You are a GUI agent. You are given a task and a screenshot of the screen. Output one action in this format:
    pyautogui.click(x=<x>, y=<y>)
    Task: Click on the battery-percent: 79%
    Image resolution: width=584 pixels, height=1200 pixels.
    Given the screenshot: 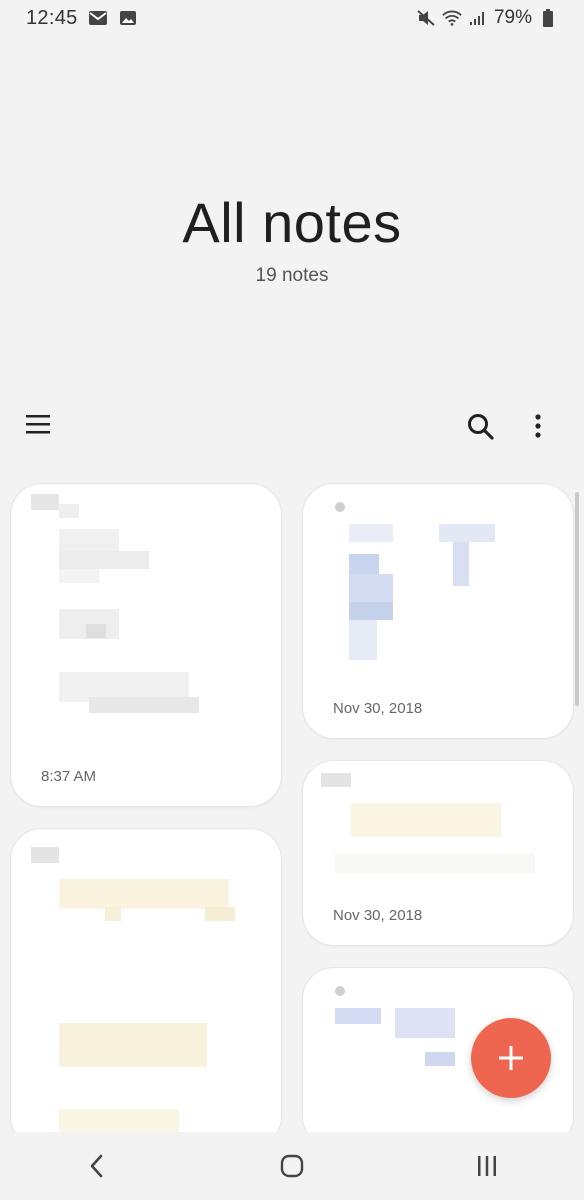 What is the action you would take?
    pyautogui.click(x=512, y=17)
    